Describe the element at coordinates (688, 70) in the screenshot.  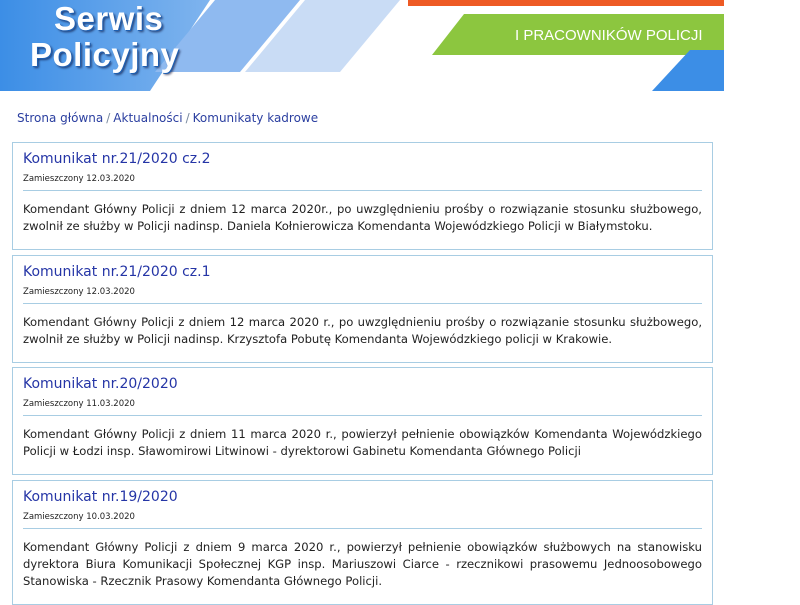
I see `banner-blue-corner` at that location.